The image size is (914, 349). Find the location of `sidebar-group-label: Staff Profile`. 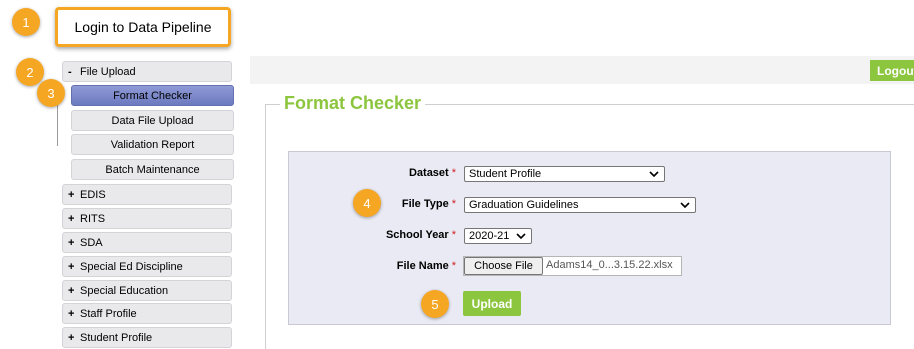

sidebar-group-label: Staff Profile is located at coordinates (108, 313).